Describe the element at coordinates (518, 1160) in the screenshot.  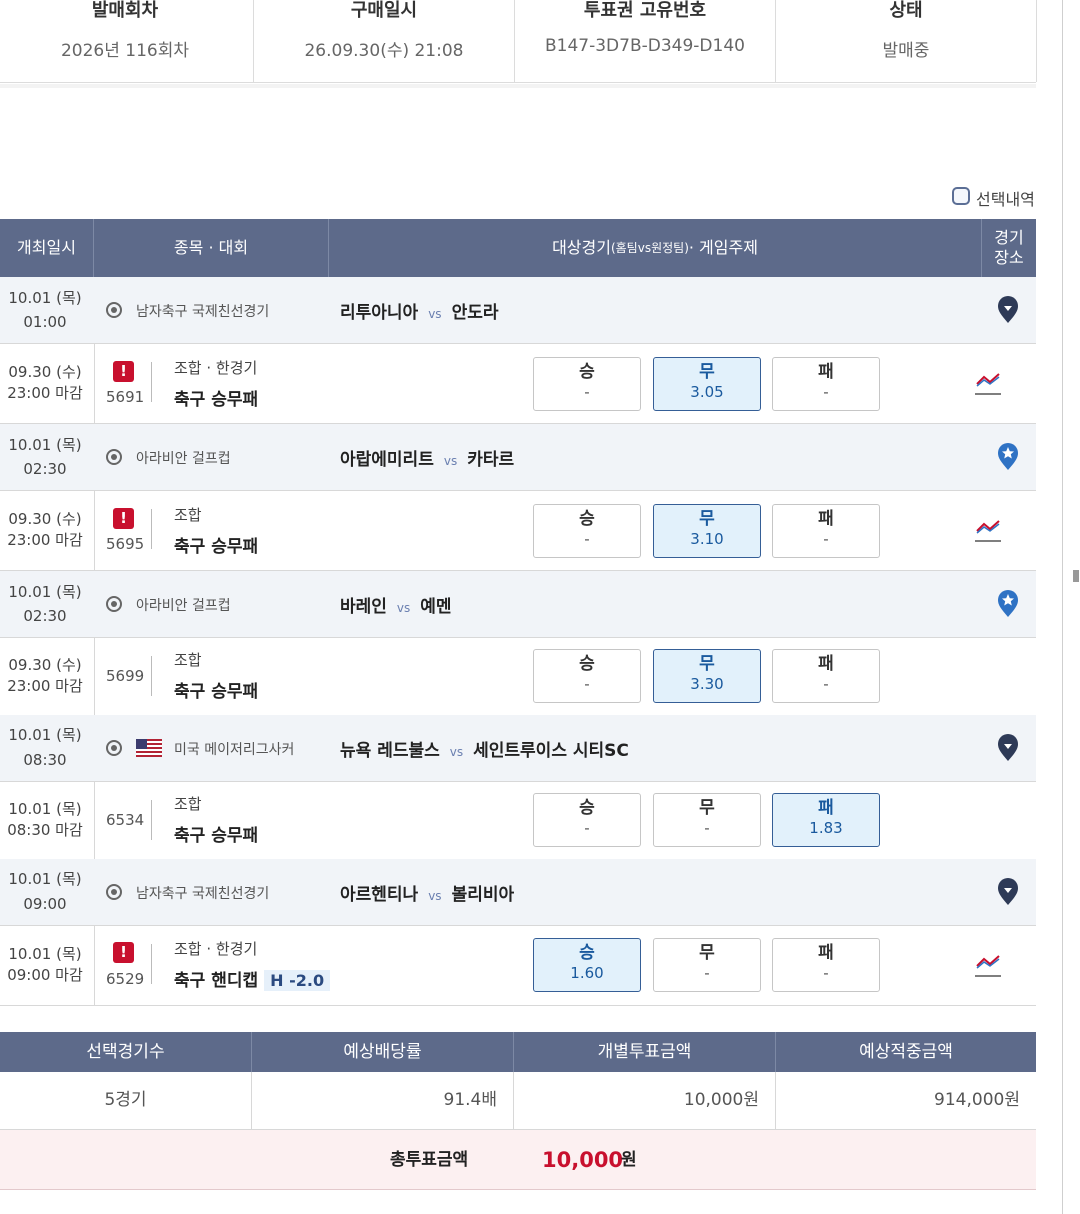
I see `total-row: 총투표금액 10,000 원` at that location.